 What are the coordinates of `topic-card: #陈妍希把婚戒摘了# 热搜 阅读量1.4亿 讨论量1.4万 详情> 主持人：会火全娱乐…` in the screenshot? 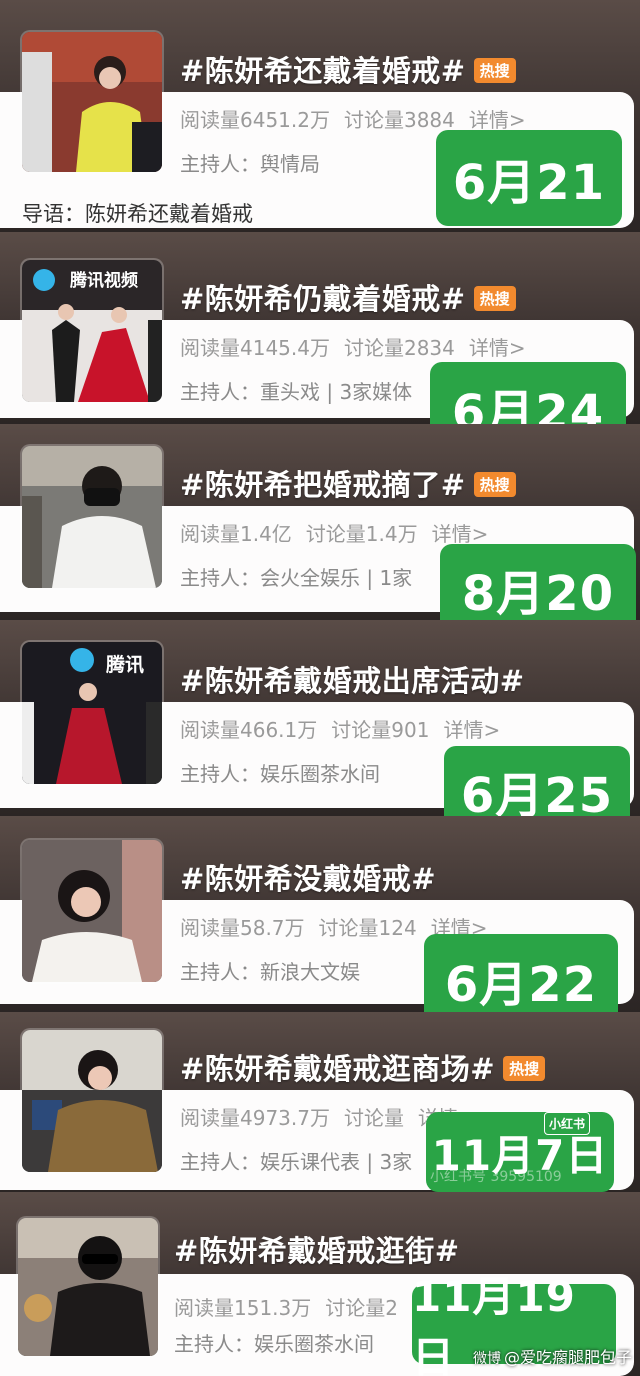 It's located at (320, 522).